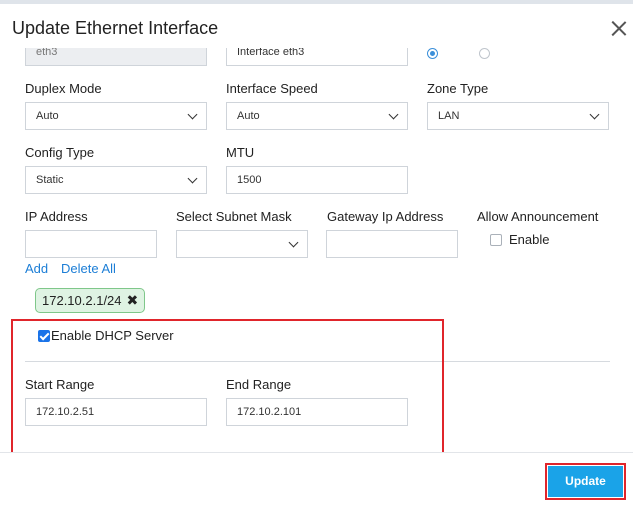  Describe the element at coordinates (82, 300) in the screenshot. I see `ip-tag-value: 172.10.2.1/24` at that location.